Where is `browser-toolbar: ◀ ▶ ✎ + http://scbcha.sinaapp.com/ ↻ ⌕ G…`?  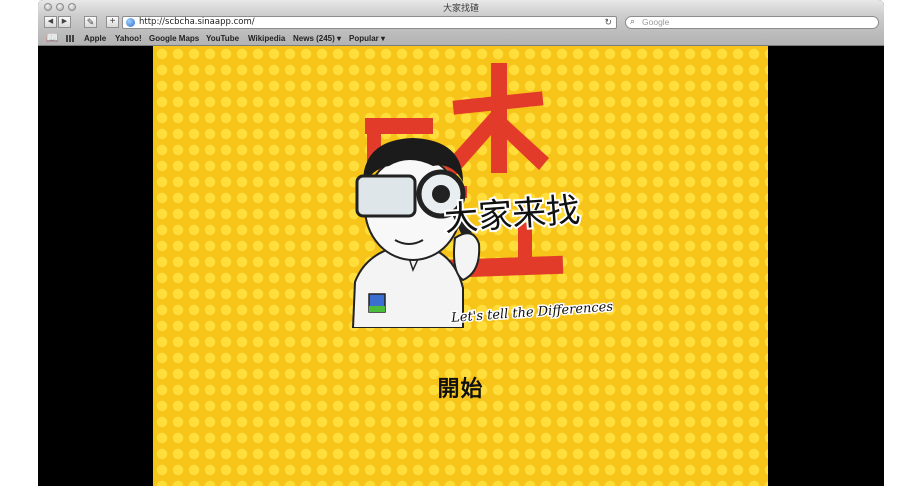 browser-toolbar: ◀ ▶ ✎ + http://scbcha.sinaapp.com/ ↻ ⌕ G… is located at coordinates (461, 23).